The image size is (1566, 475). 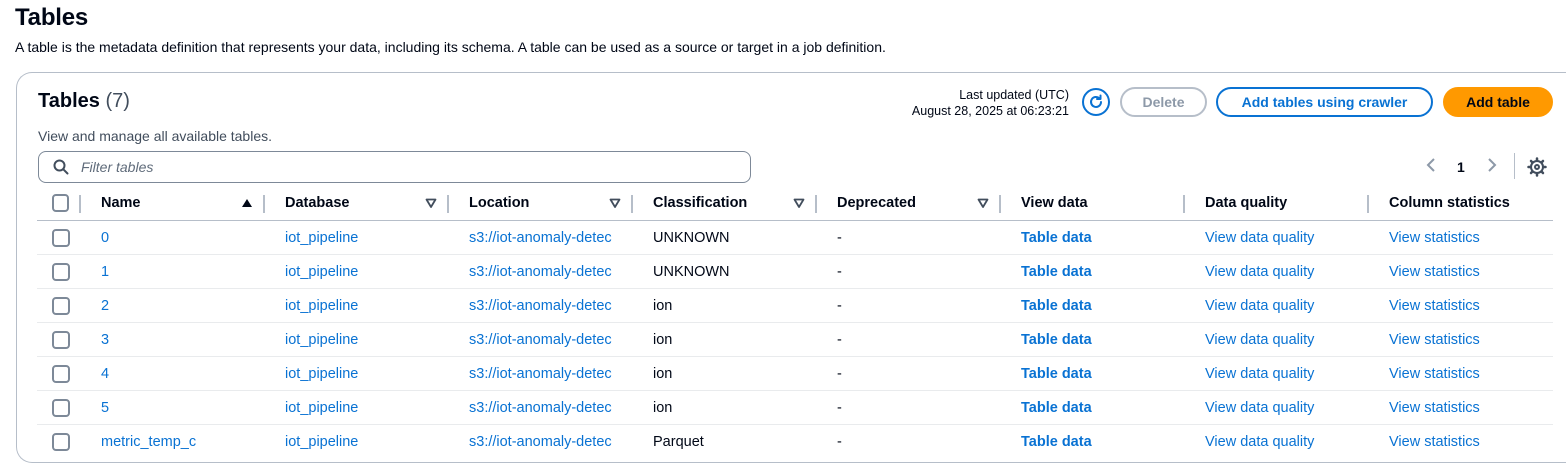 What do you see at coordinates (1163, 102) in the screenshot?
I see `delete-button: Delete` at bounding box center [1163, 102].